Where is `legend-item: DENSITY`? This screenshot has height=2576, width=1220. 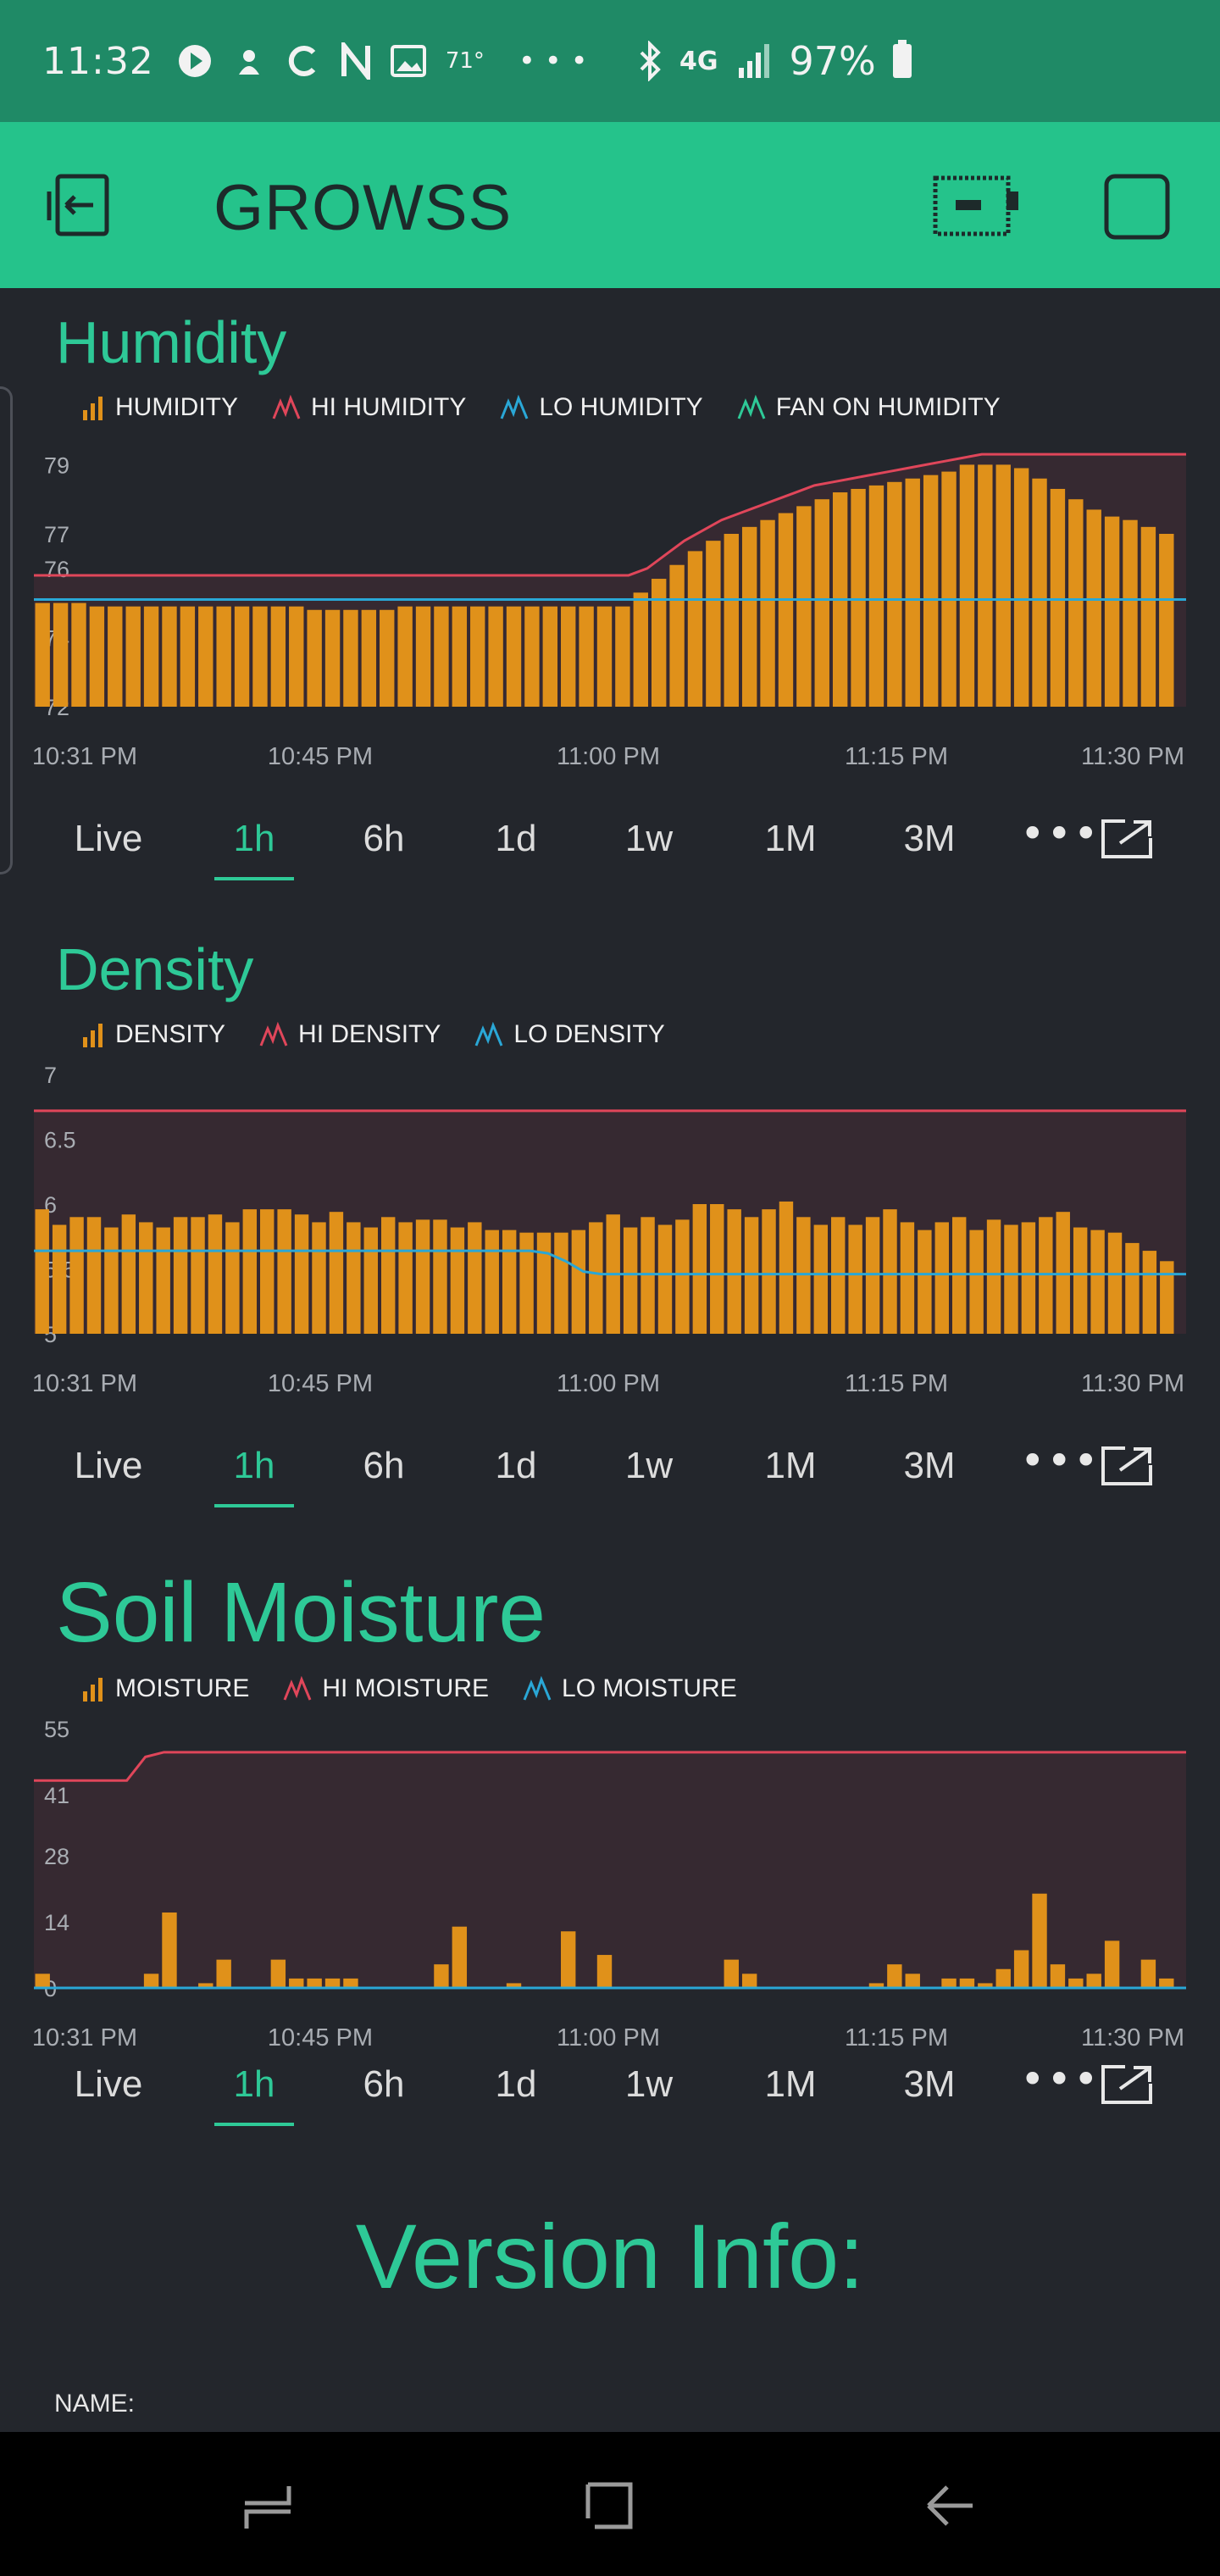
legend-item: DENSITY is located at coordinates (153, 1034).